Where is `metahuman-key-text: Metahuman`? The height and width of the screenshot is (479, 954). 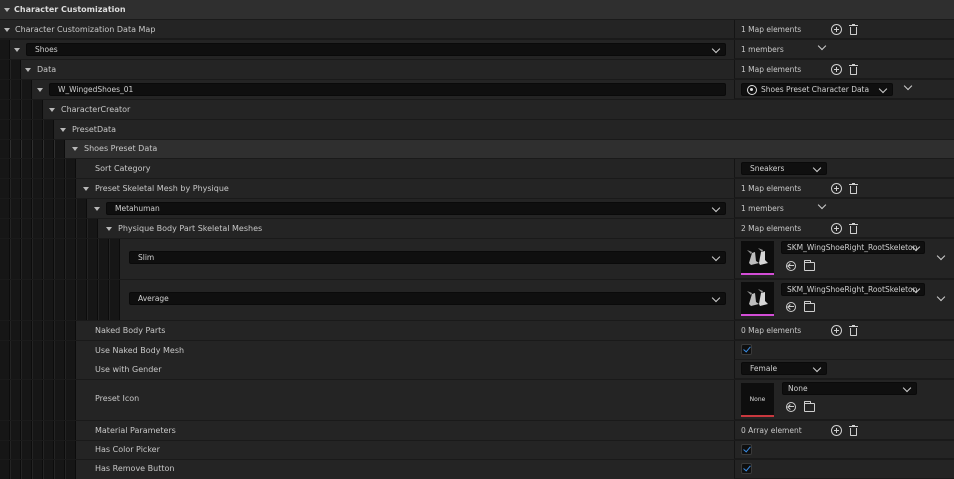 metahuman-key-text: Metahuman is located at coordinates (137, 208).